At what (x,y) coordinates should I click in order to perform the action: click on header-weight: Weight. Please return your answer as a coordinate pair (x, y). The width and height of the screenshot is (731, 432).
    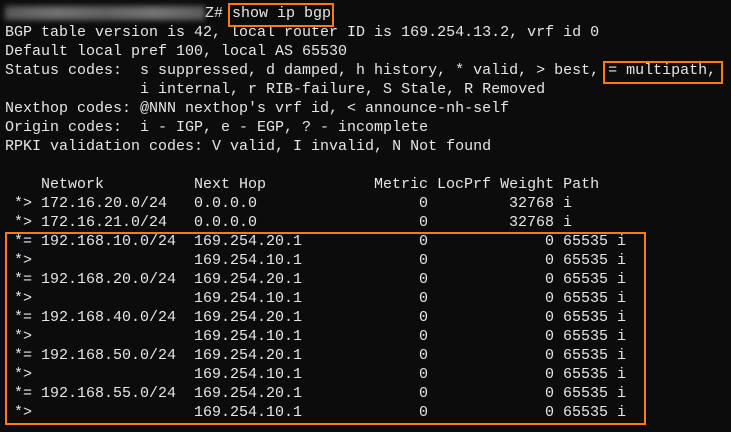
    Looking at the image, I should click on (527, 184).